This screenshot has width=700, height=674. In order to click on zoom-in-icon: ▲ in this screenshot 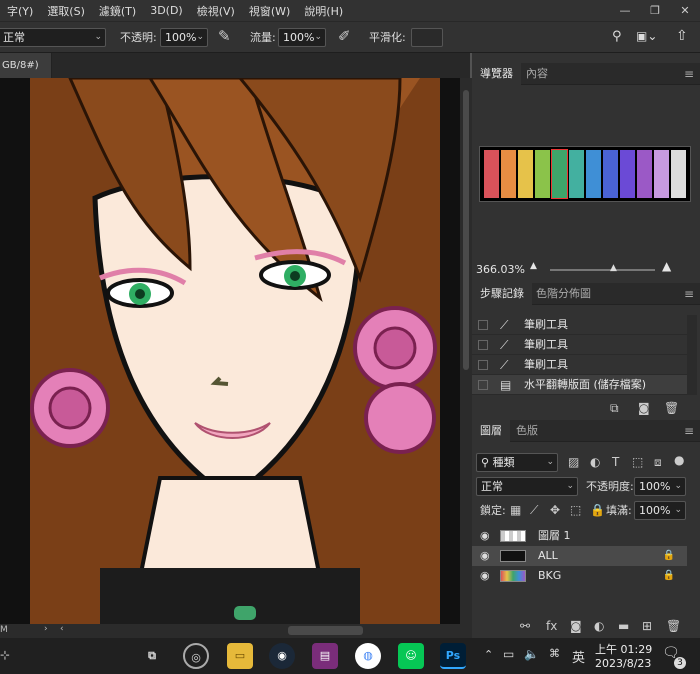, I will do `click(666, 266)`.